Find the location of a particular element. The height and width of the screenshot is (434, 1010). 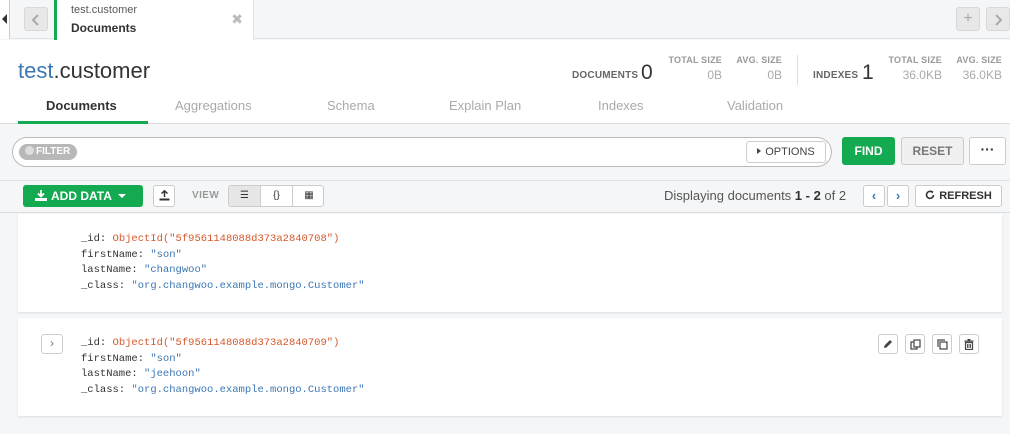

copy-icon is located at coordinates (915, 344).